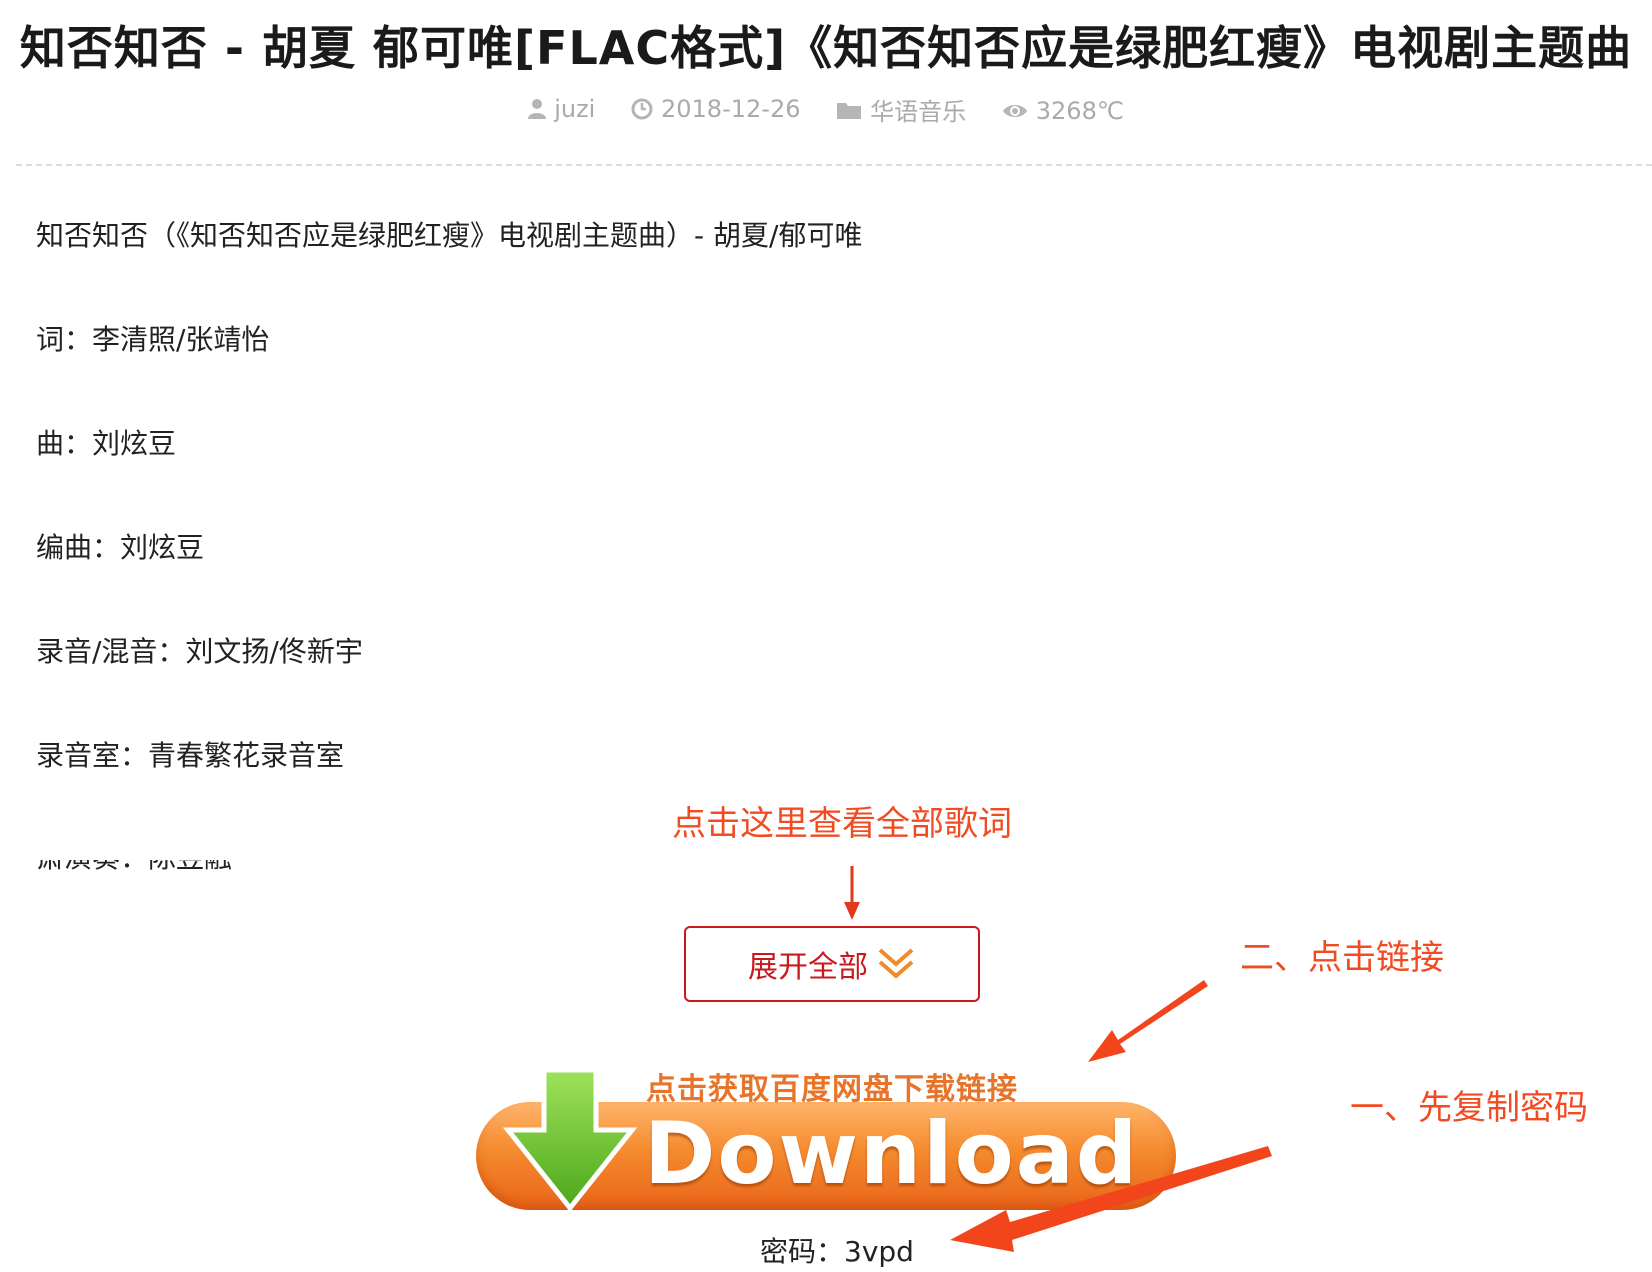  Describe the element at coordinates (106, 443) in the screenshot. I see `content-line-composer: 曲：刘炫豆` at that location.